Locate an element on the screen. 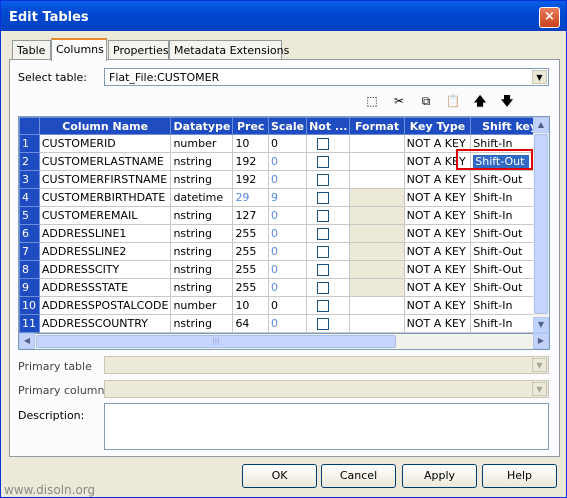 The height and width of the screenshot is (498, 567). move-up-icon: 🡅 is located at coordinates (480, 101).